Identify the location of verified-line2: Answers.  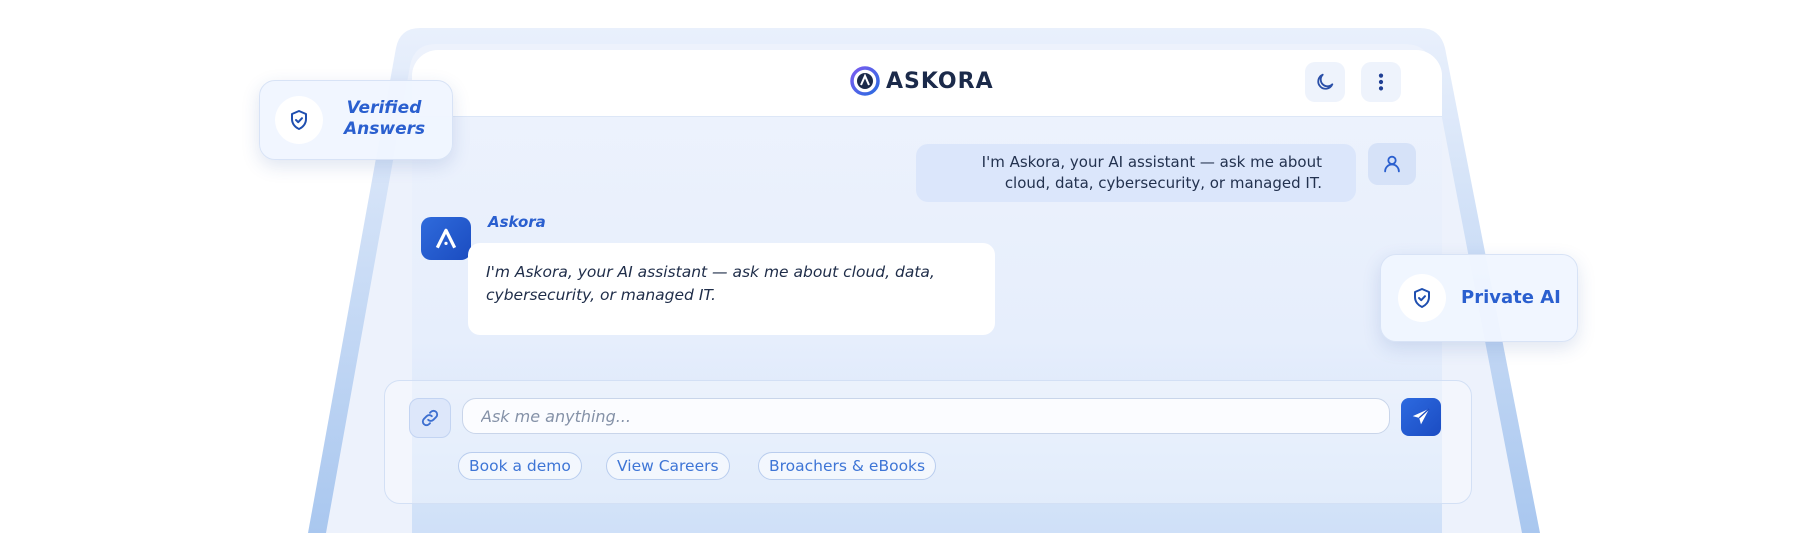
(385, 129).